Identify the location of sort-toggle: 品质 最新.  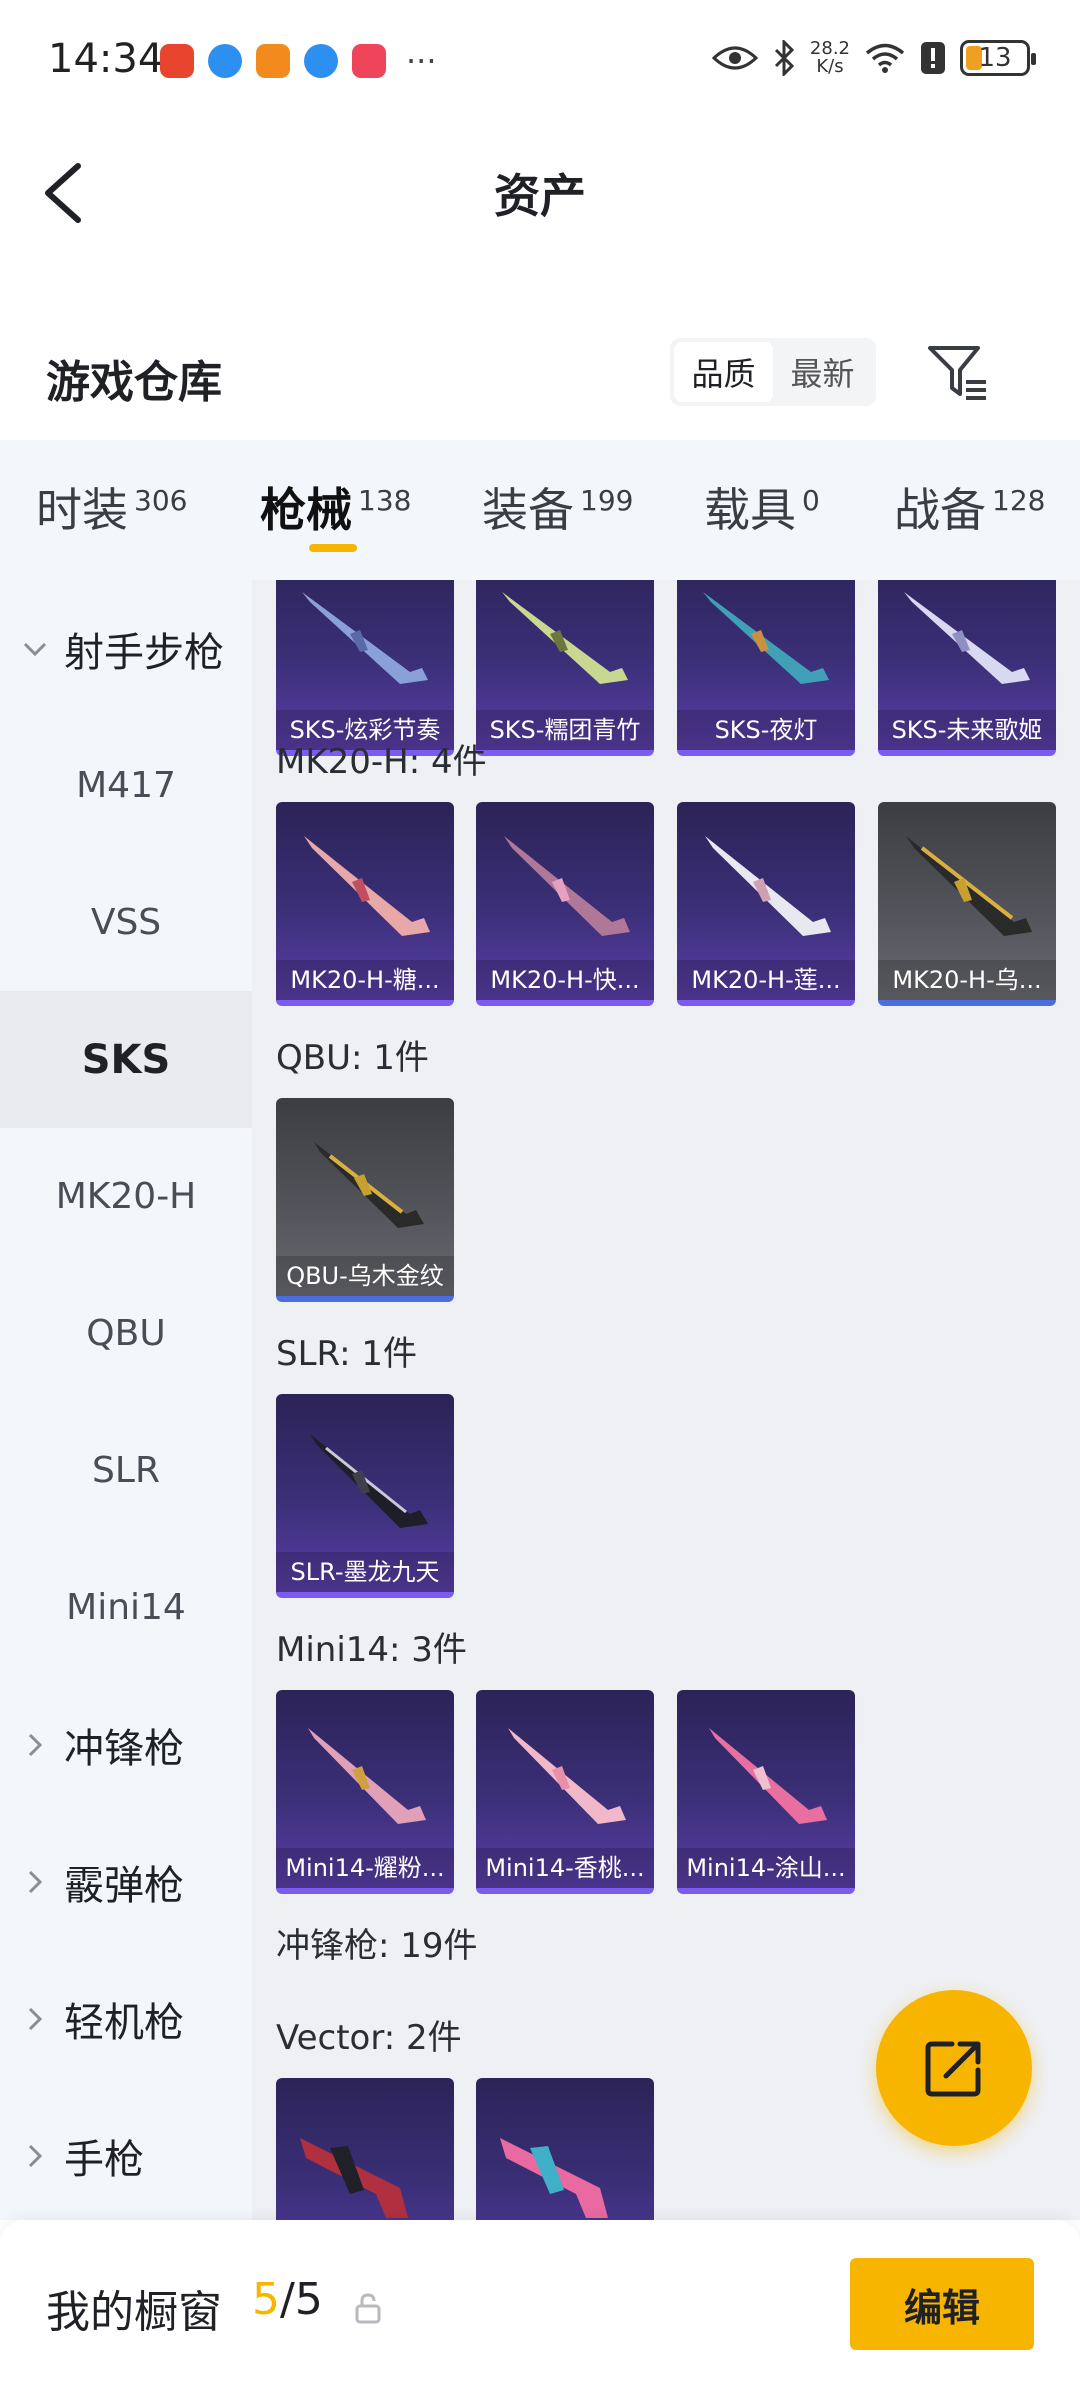
(773, 372).